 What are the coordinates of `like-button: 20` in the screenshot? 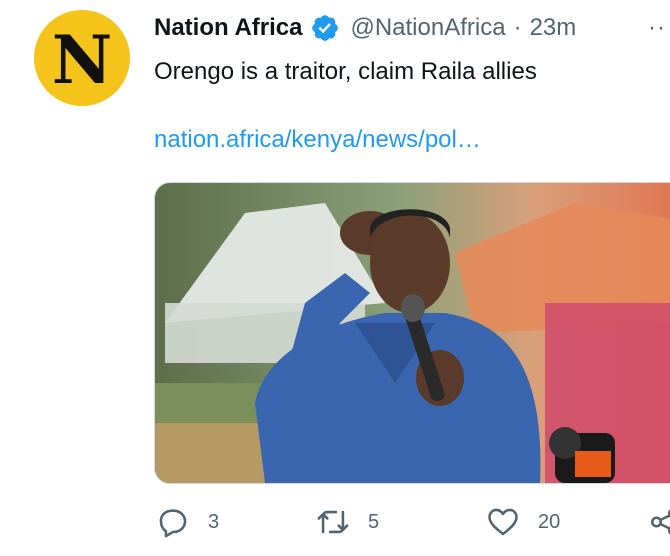 It's located at (523, 522).